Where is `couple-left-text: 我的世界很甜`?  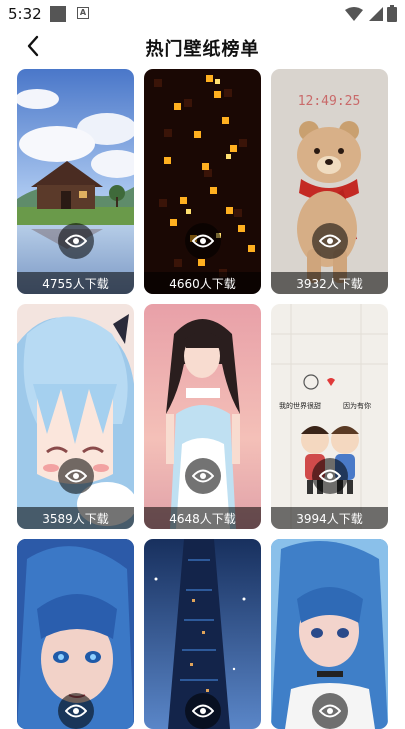
couple-left-text: 我的世界很甜 is located at coordinates (300, 405).